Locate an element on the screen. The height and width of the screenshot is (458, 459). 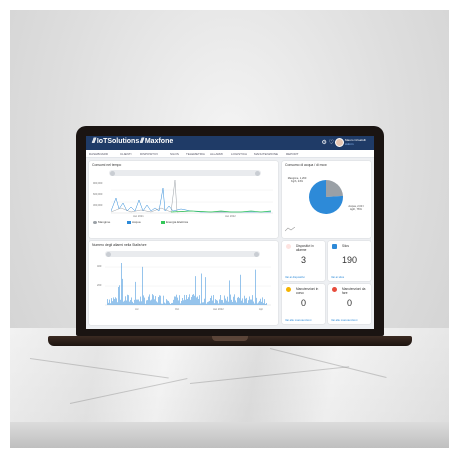
kpi-card-silos: Silos 190 Vai ai silos is located at coordinates (349, 261).